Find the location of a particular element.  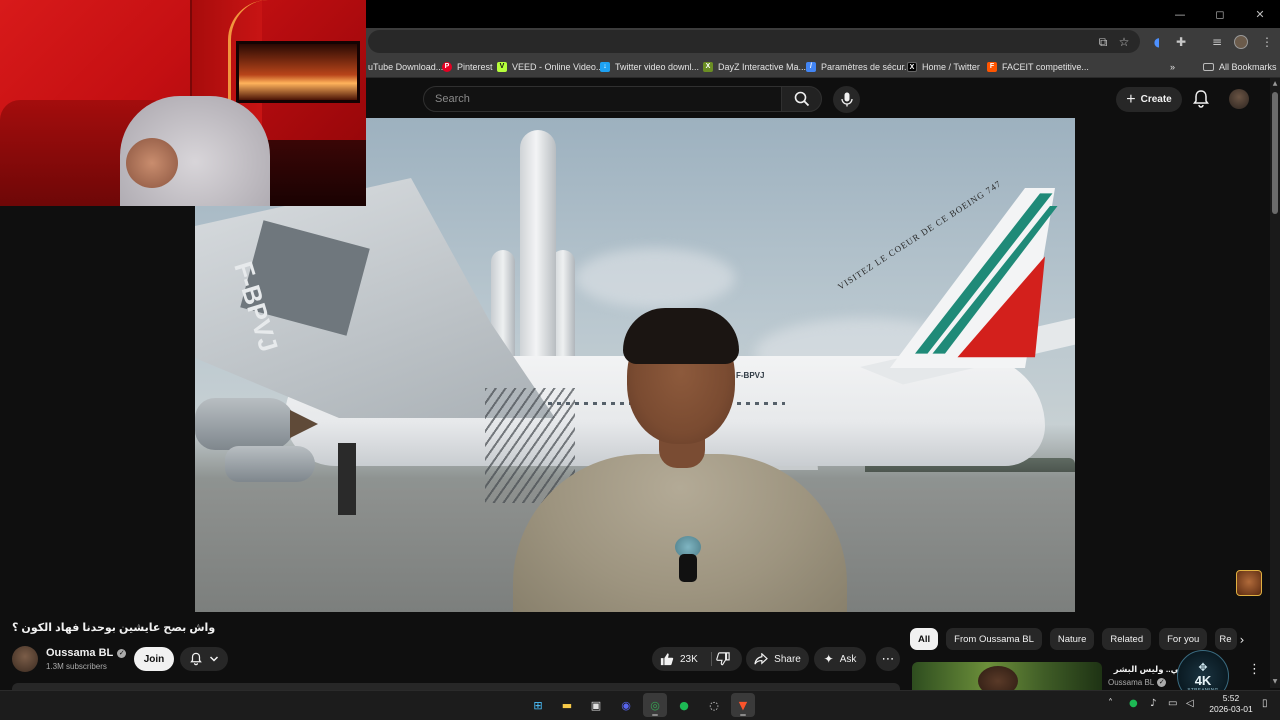

search-input: Search is located at coordinates (602, 99).